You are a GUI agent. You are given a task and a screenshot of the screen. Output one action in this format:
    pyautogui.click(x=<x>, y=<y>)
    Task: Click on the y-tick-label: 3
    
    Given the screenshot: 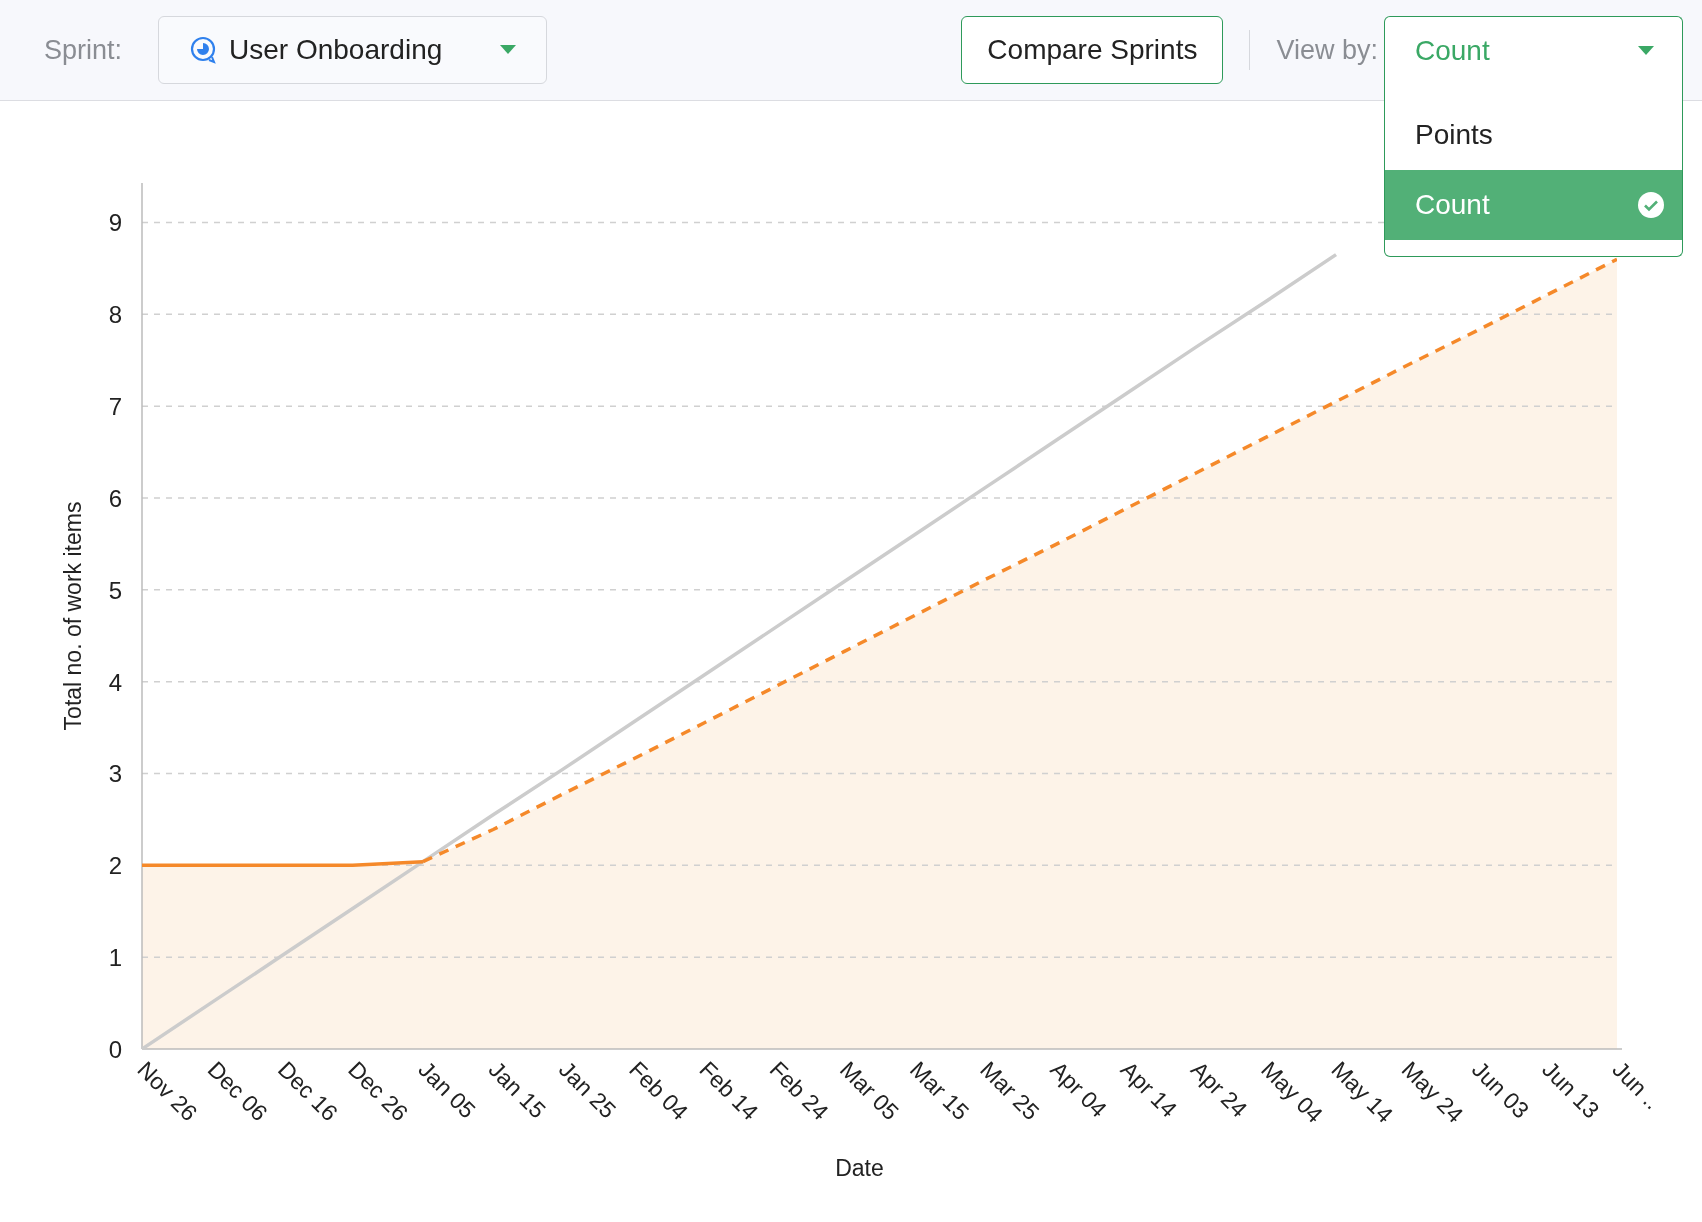 What is the action you would take?
    pyautogui.click(x=115, y=774)
    